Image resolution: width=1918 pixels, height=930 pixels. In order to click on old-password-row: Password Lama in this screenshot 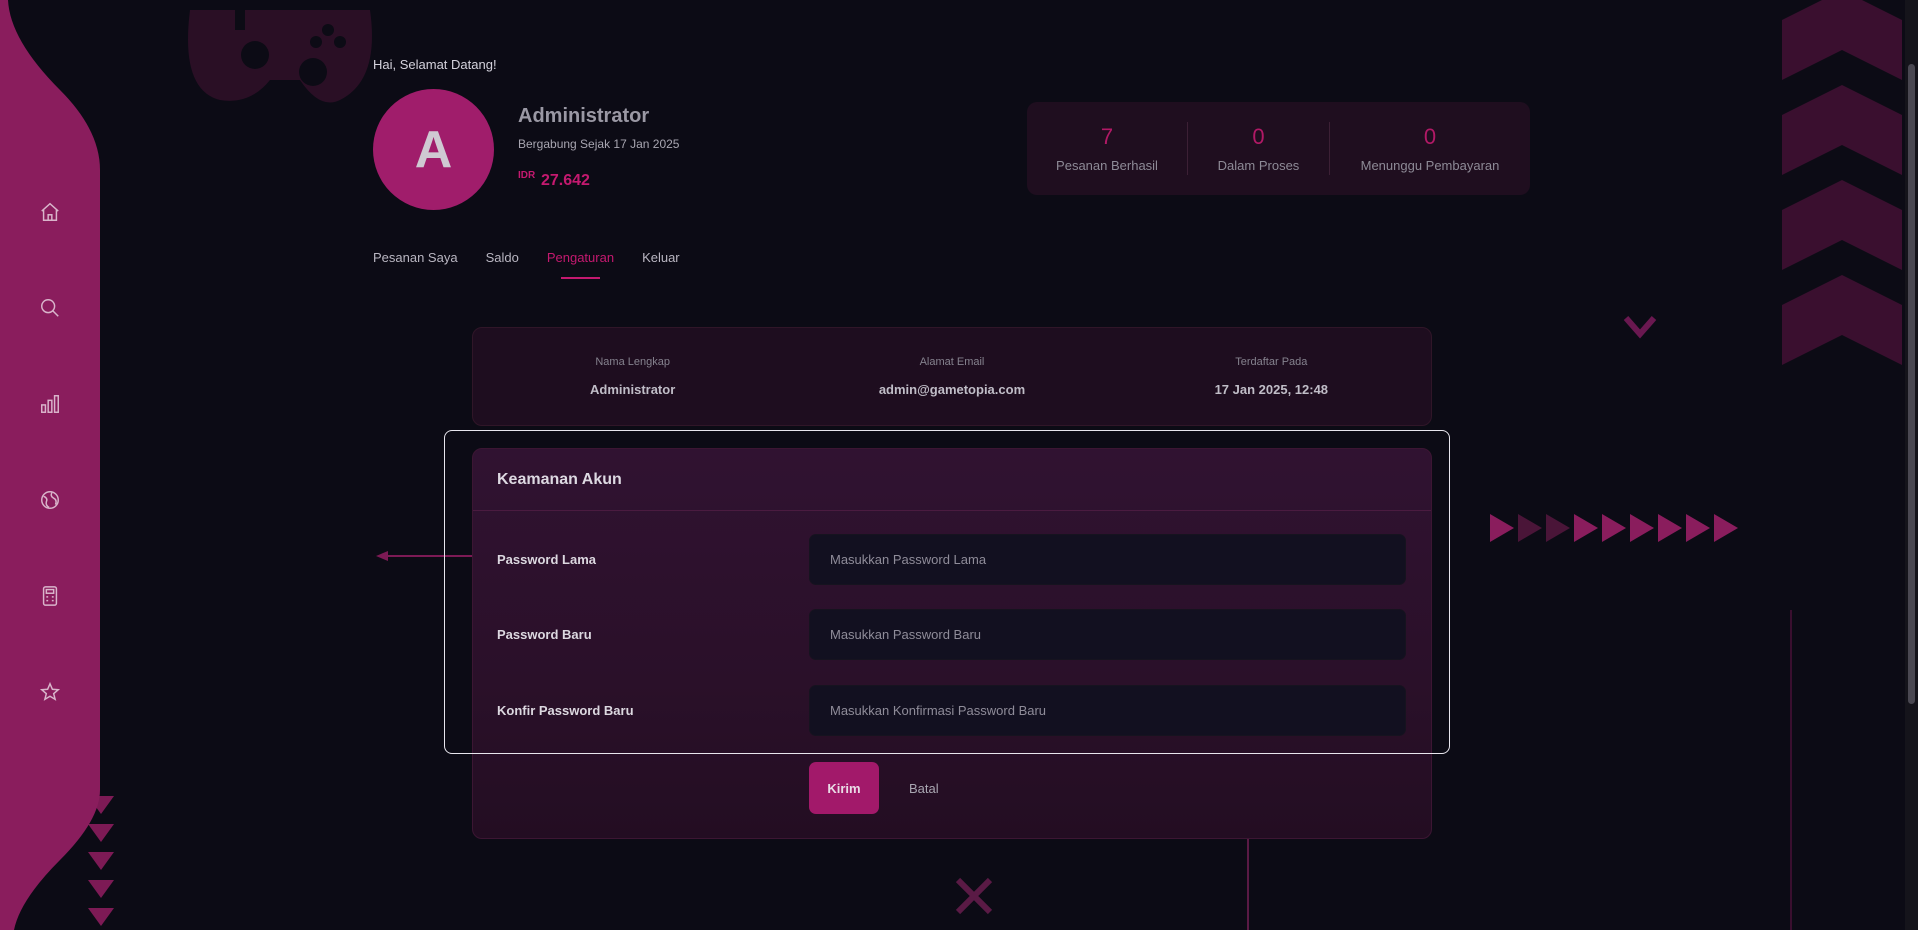, I will do `click(952, 559)`.